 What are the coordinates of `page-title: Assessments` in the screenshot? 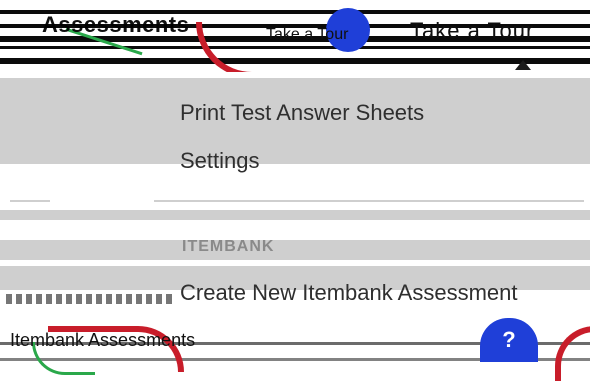 It's located at (116, 24).